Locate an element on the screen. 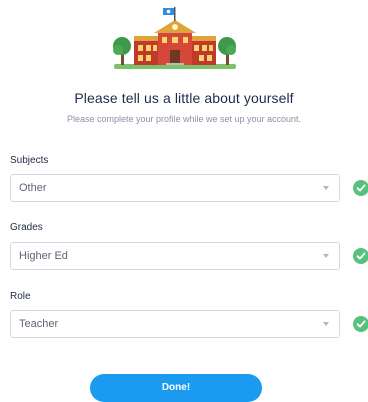 Image resolution: width=368 pixels, height=402 pixels. grades-value: Higher Ed is located at coordinates (43, 256).